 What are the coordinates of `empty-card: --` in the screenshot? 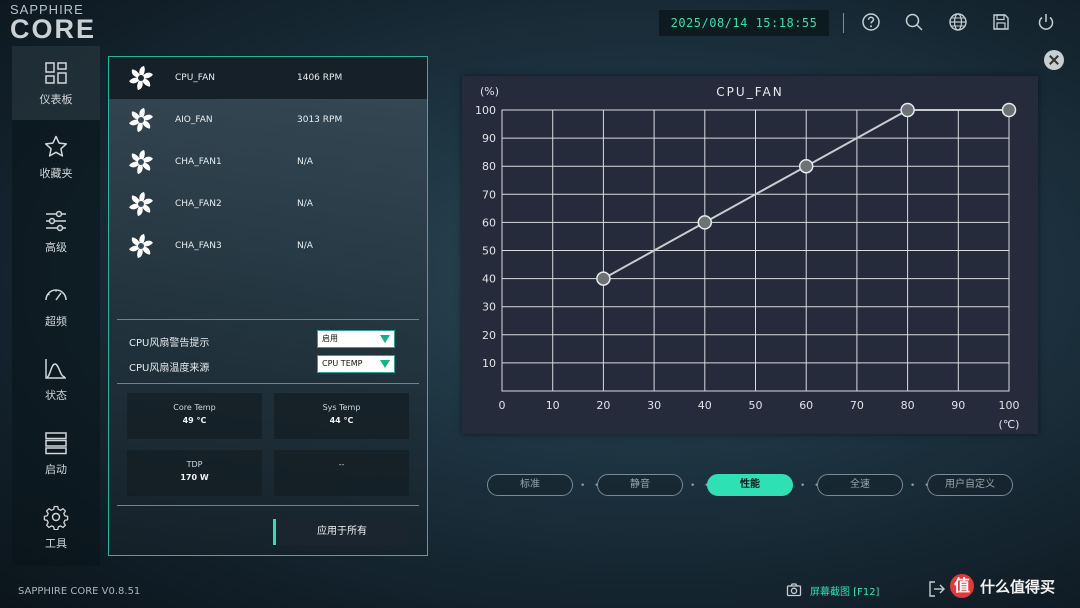 It's located at (341, 473).